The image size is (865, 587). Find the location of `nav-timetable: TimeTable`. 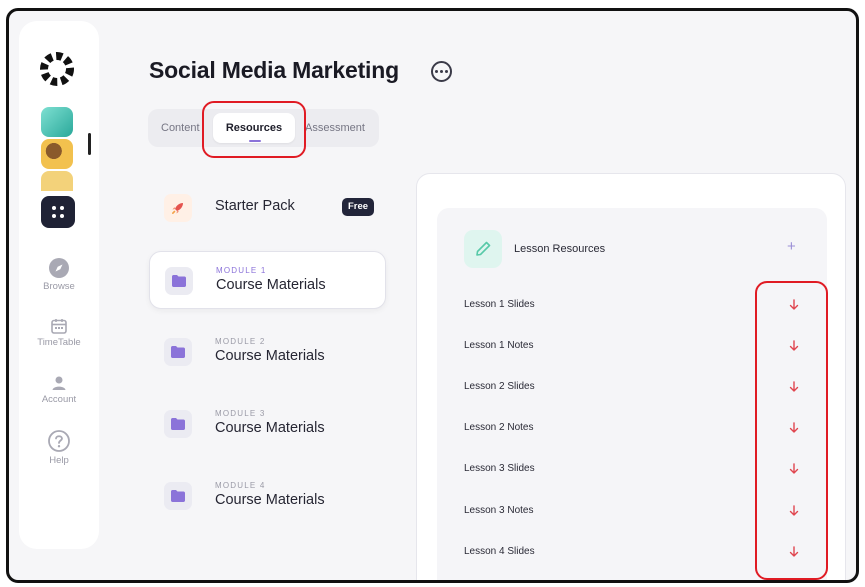

nav-timetable: TimeTable is located at coordinates (59, 332).